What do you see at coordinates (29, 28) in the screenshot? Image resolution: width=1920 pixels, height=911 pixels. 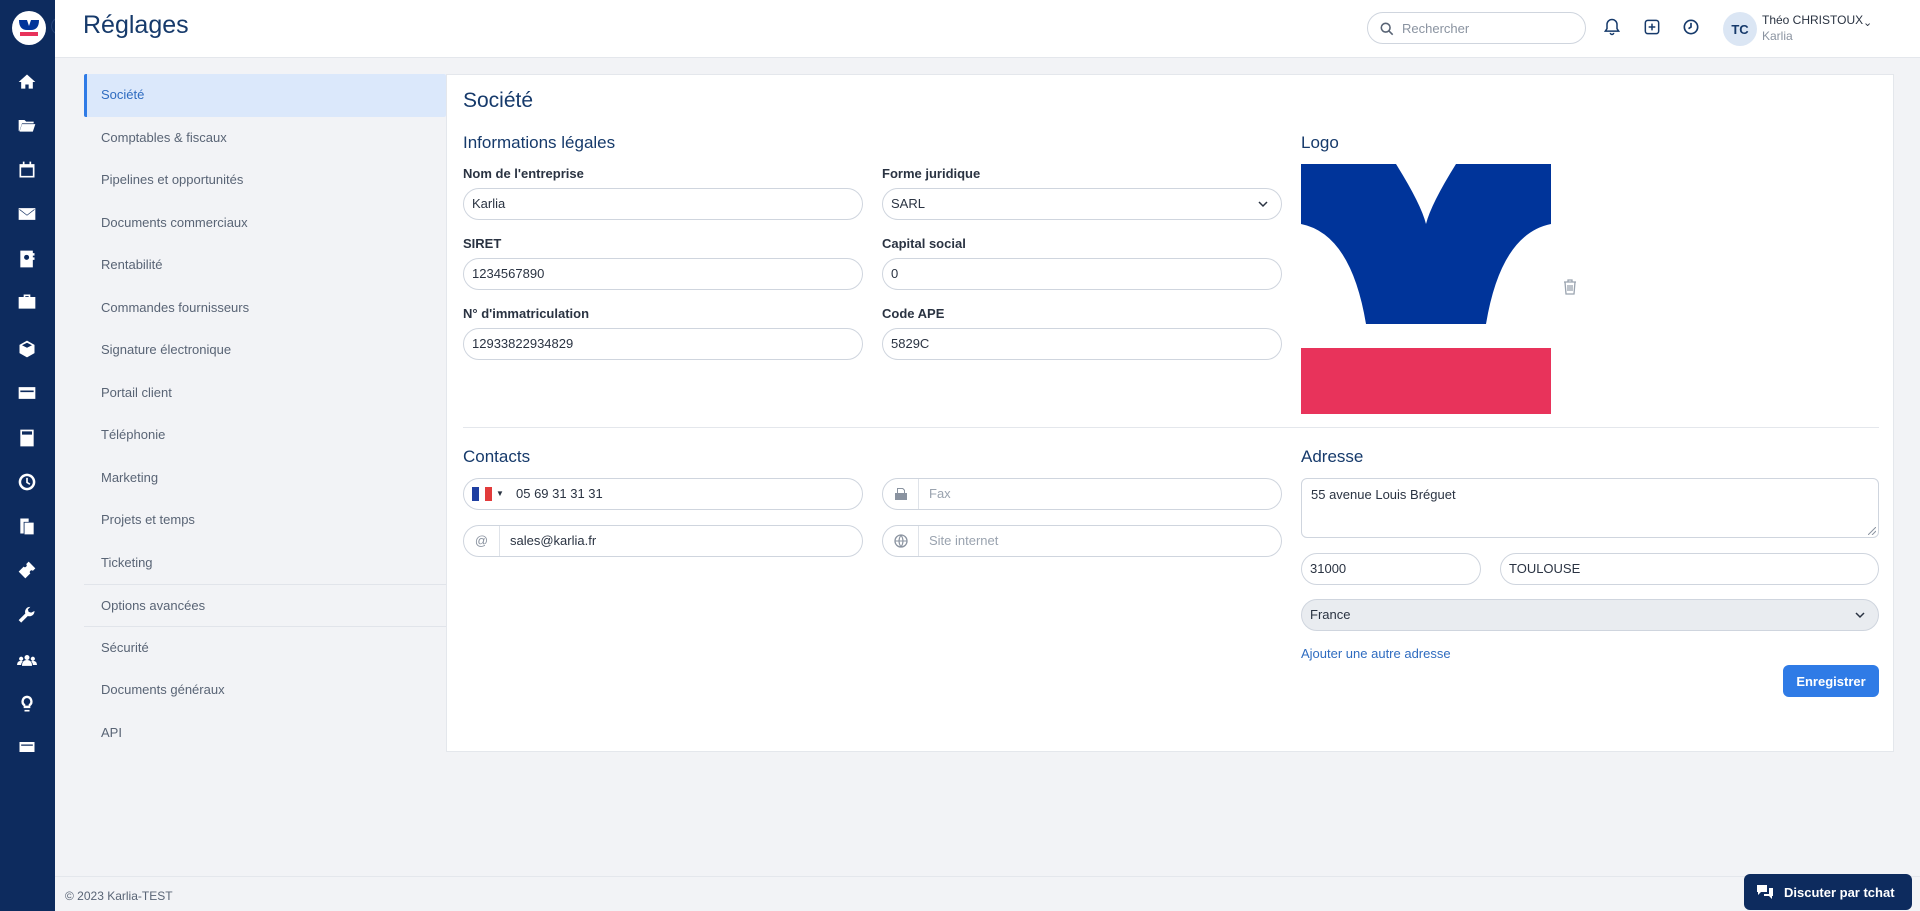 I see `logo-icon` at bounding box center [29, 28].